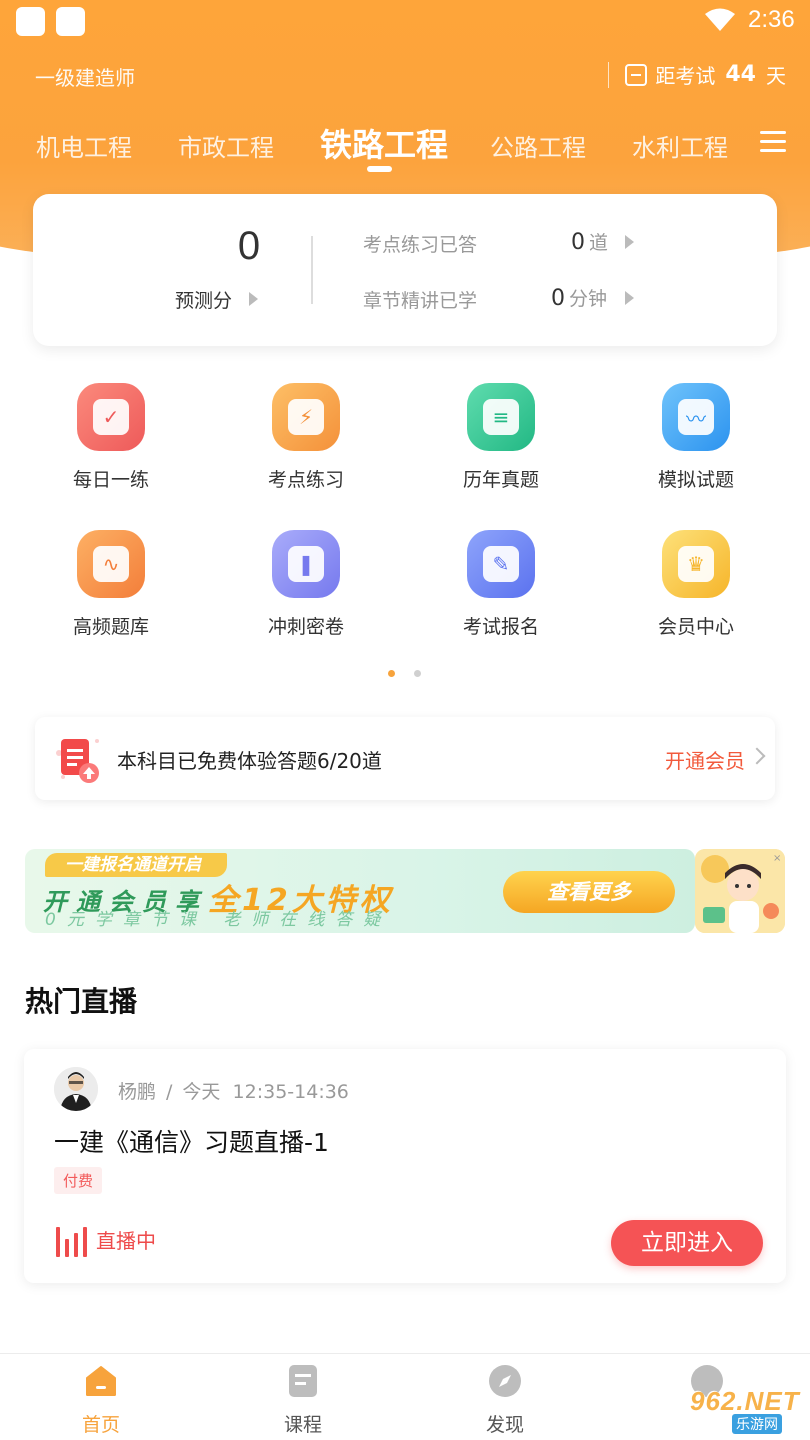 Image resolution: width=810 pixels, height=1440 pixels. I want to click on live-day: 今天, so click(201, 1092).